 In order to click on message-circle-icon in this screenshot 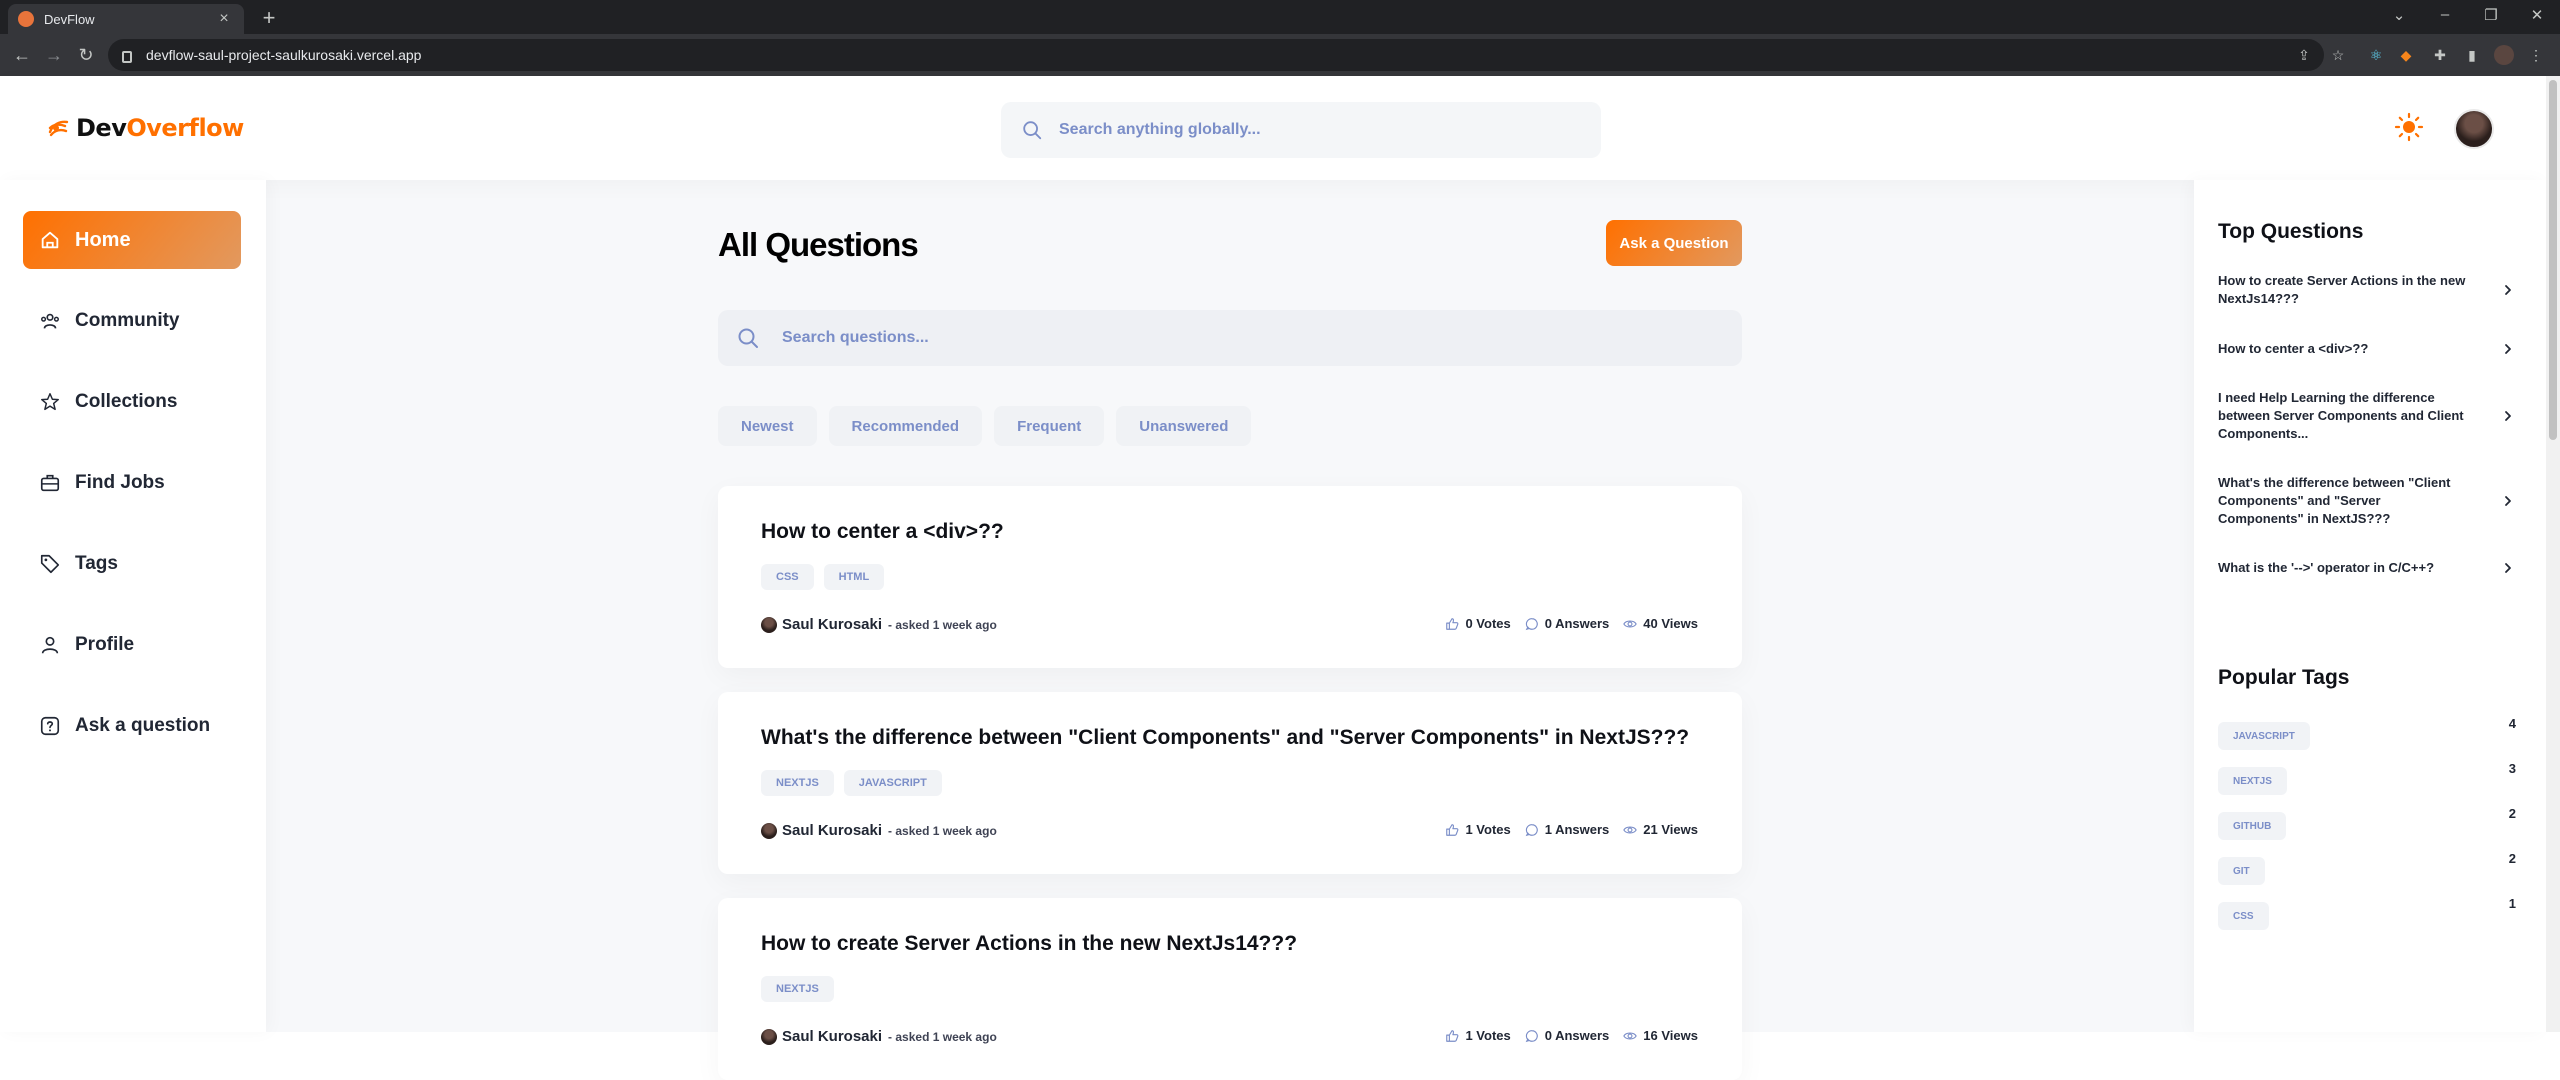, I will do `click(1531, 1035)`.